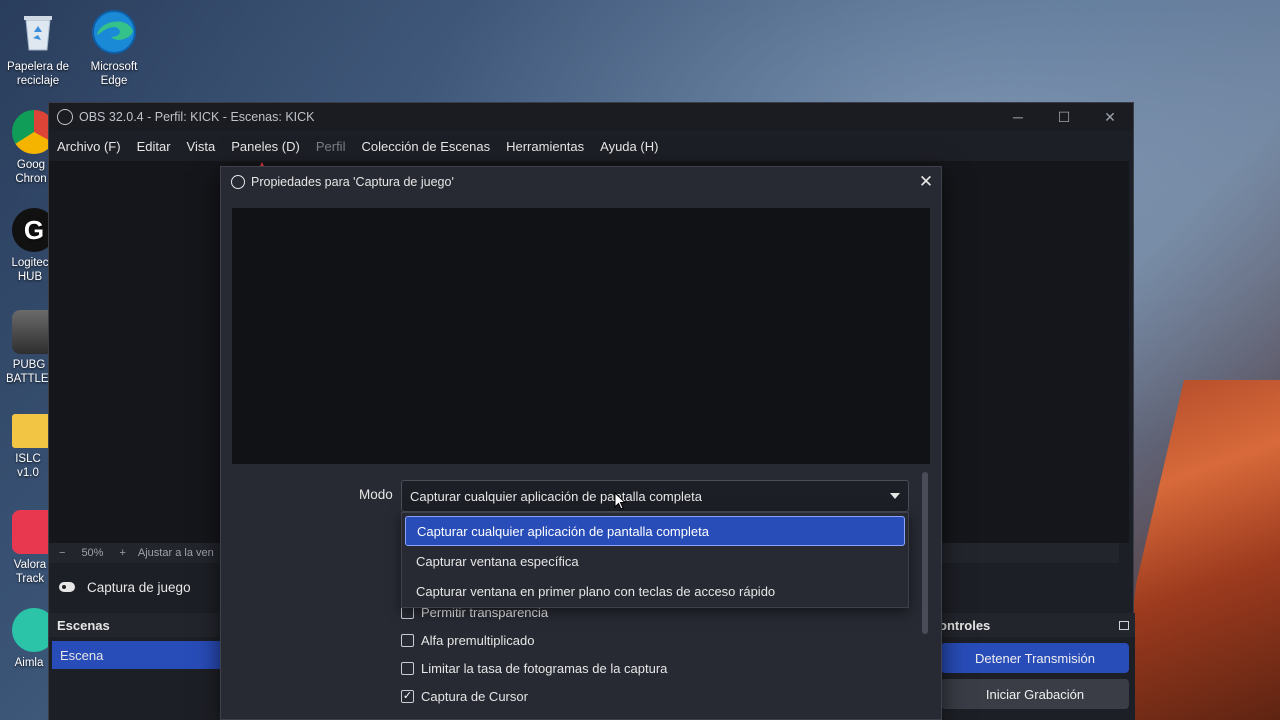 This screenshot has height=720, width=1280. I want to click on checkbox-checked: ✓, so click(407, 696).